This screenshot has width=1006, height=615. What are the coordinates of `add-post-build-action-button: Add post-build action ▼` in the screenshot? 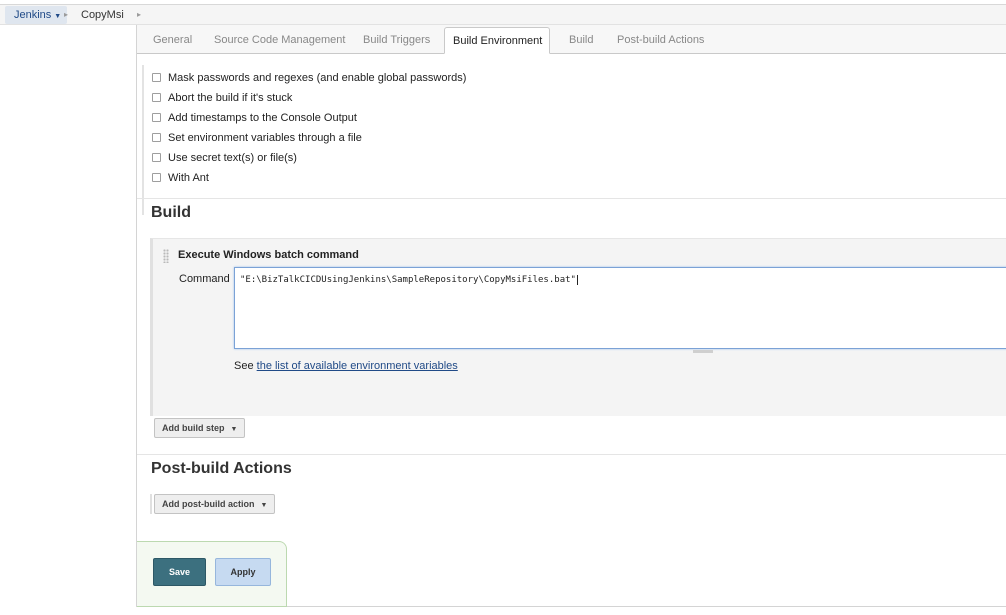 It's located at (215, 504).